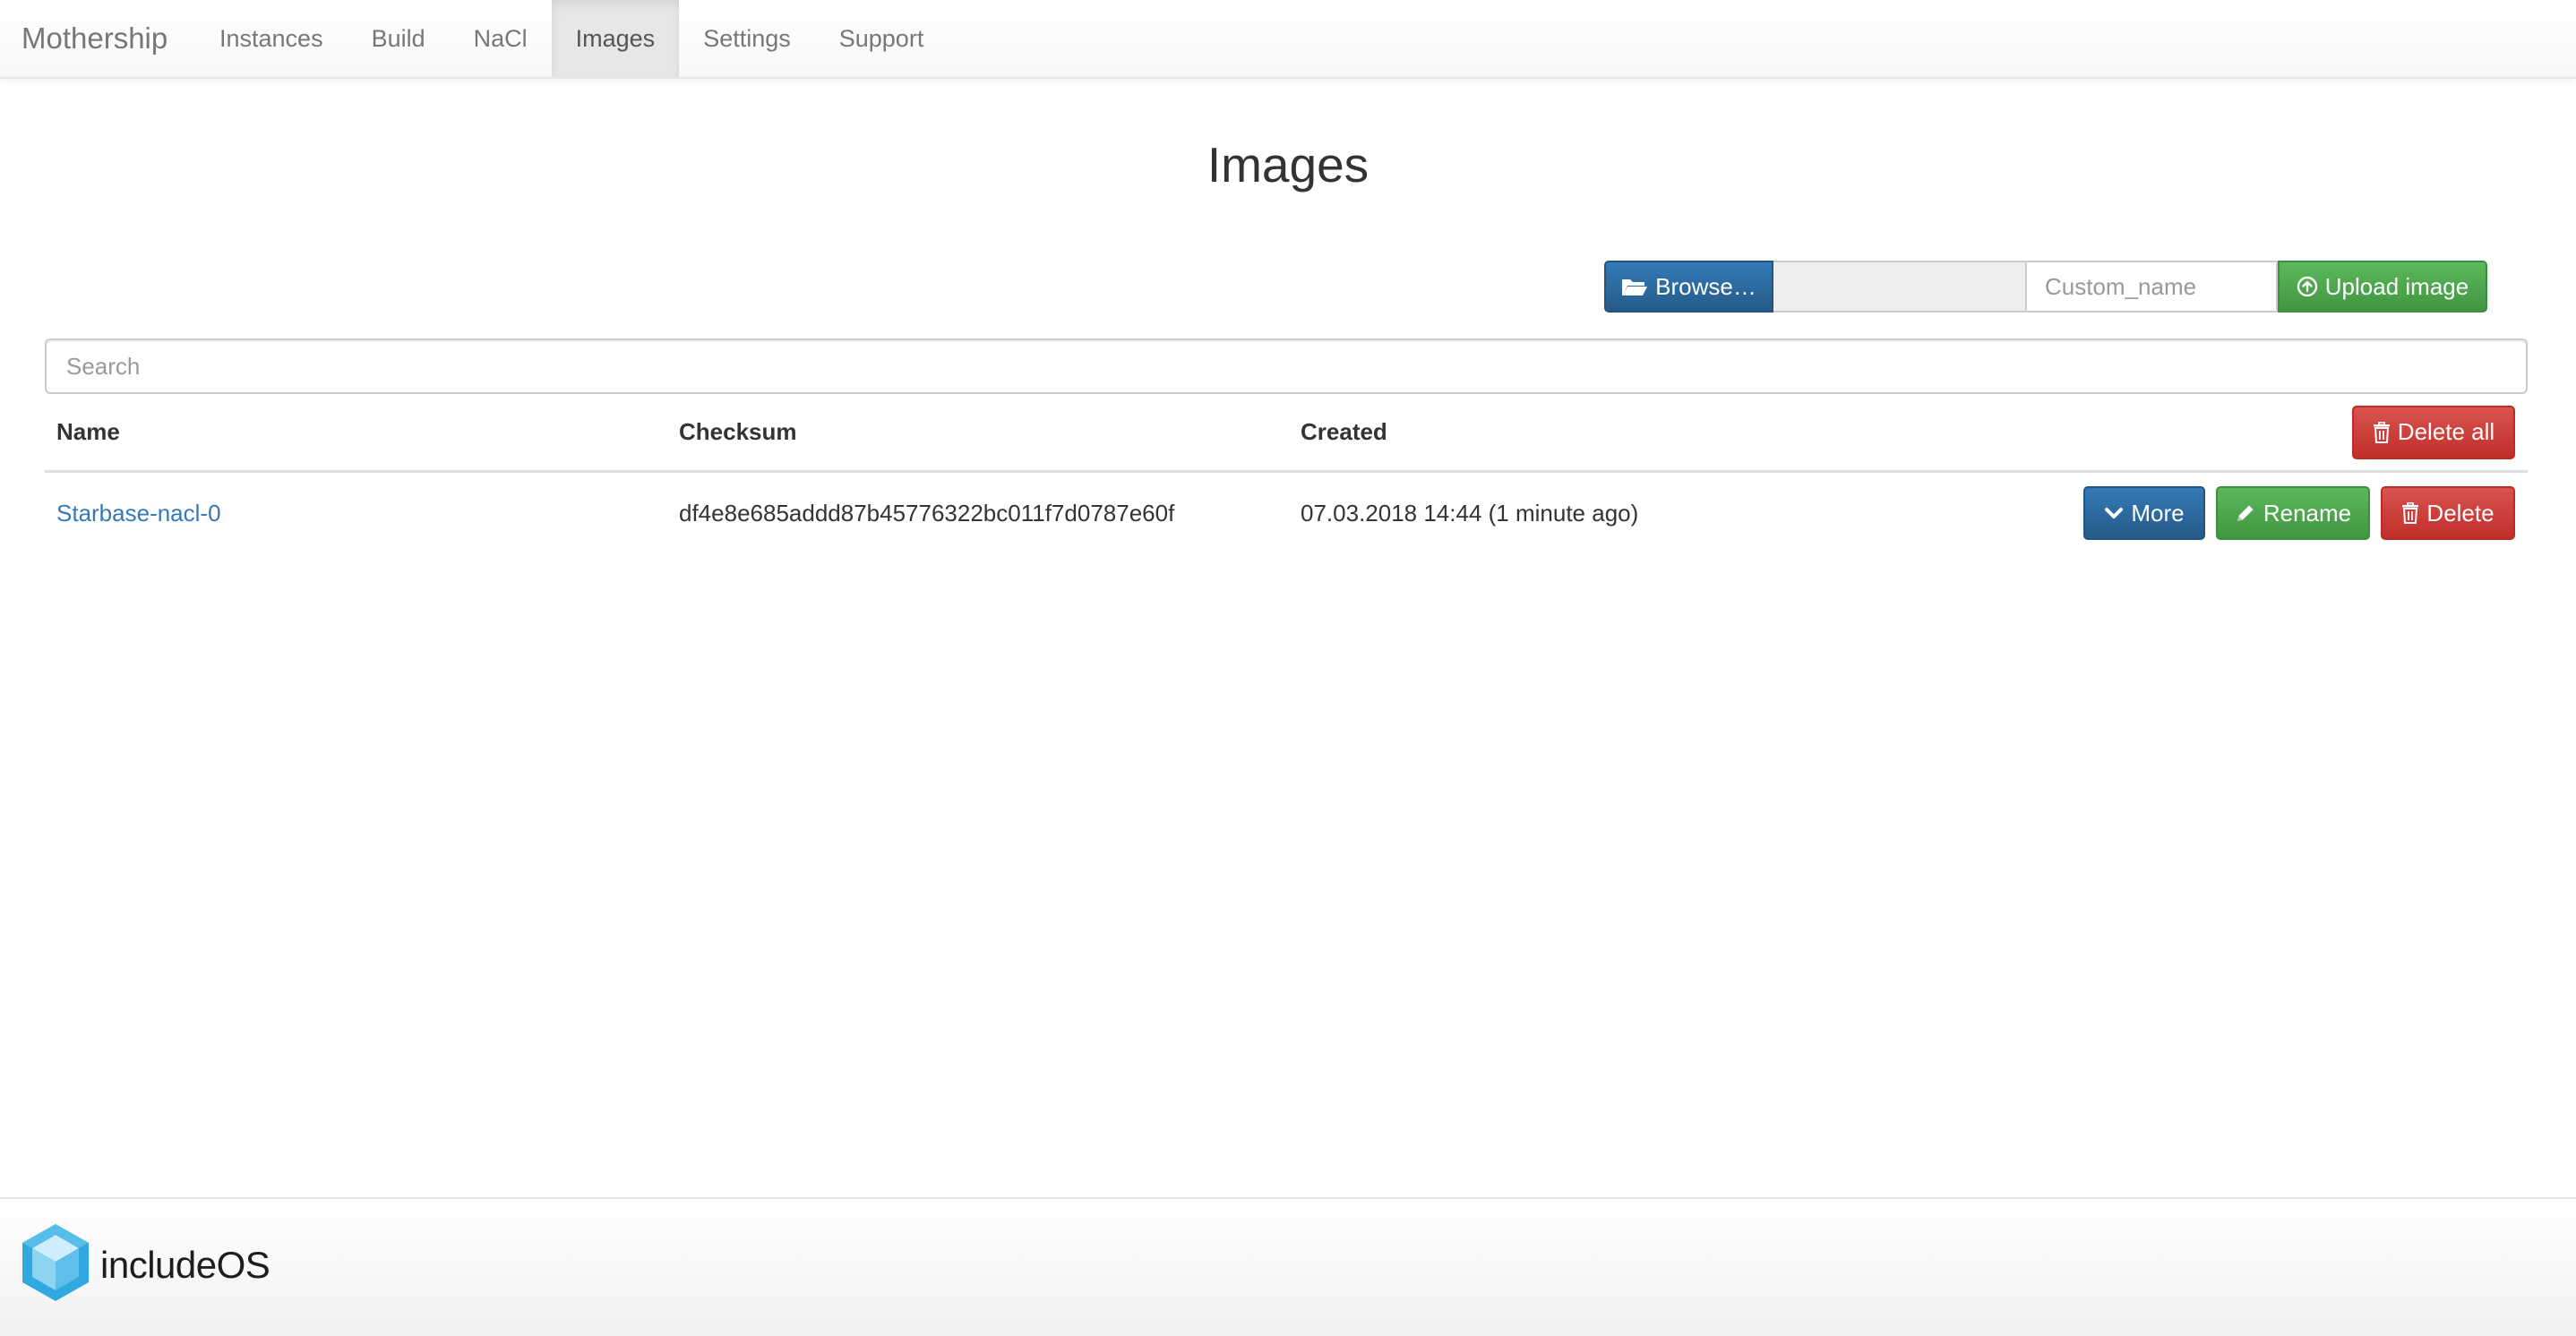 The height and width of the screenshot is (1336, 2576). I want to click on more-button: More, so click(2144, 513).